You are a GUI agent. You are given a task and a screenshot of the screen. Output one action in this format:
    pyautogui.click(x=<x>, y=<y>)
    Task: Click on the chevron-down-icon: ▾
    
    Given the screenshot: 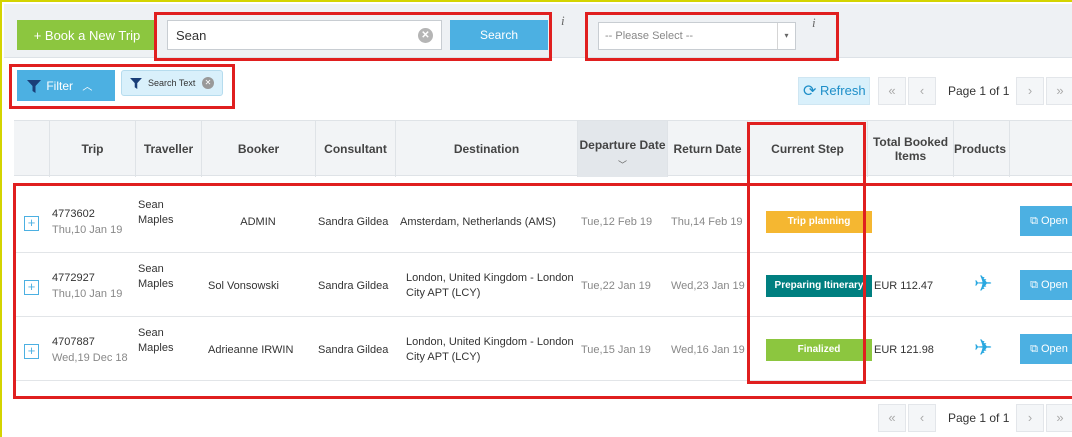 What is the action you would take?
    pyautogui.click(x=786, y=36)
    